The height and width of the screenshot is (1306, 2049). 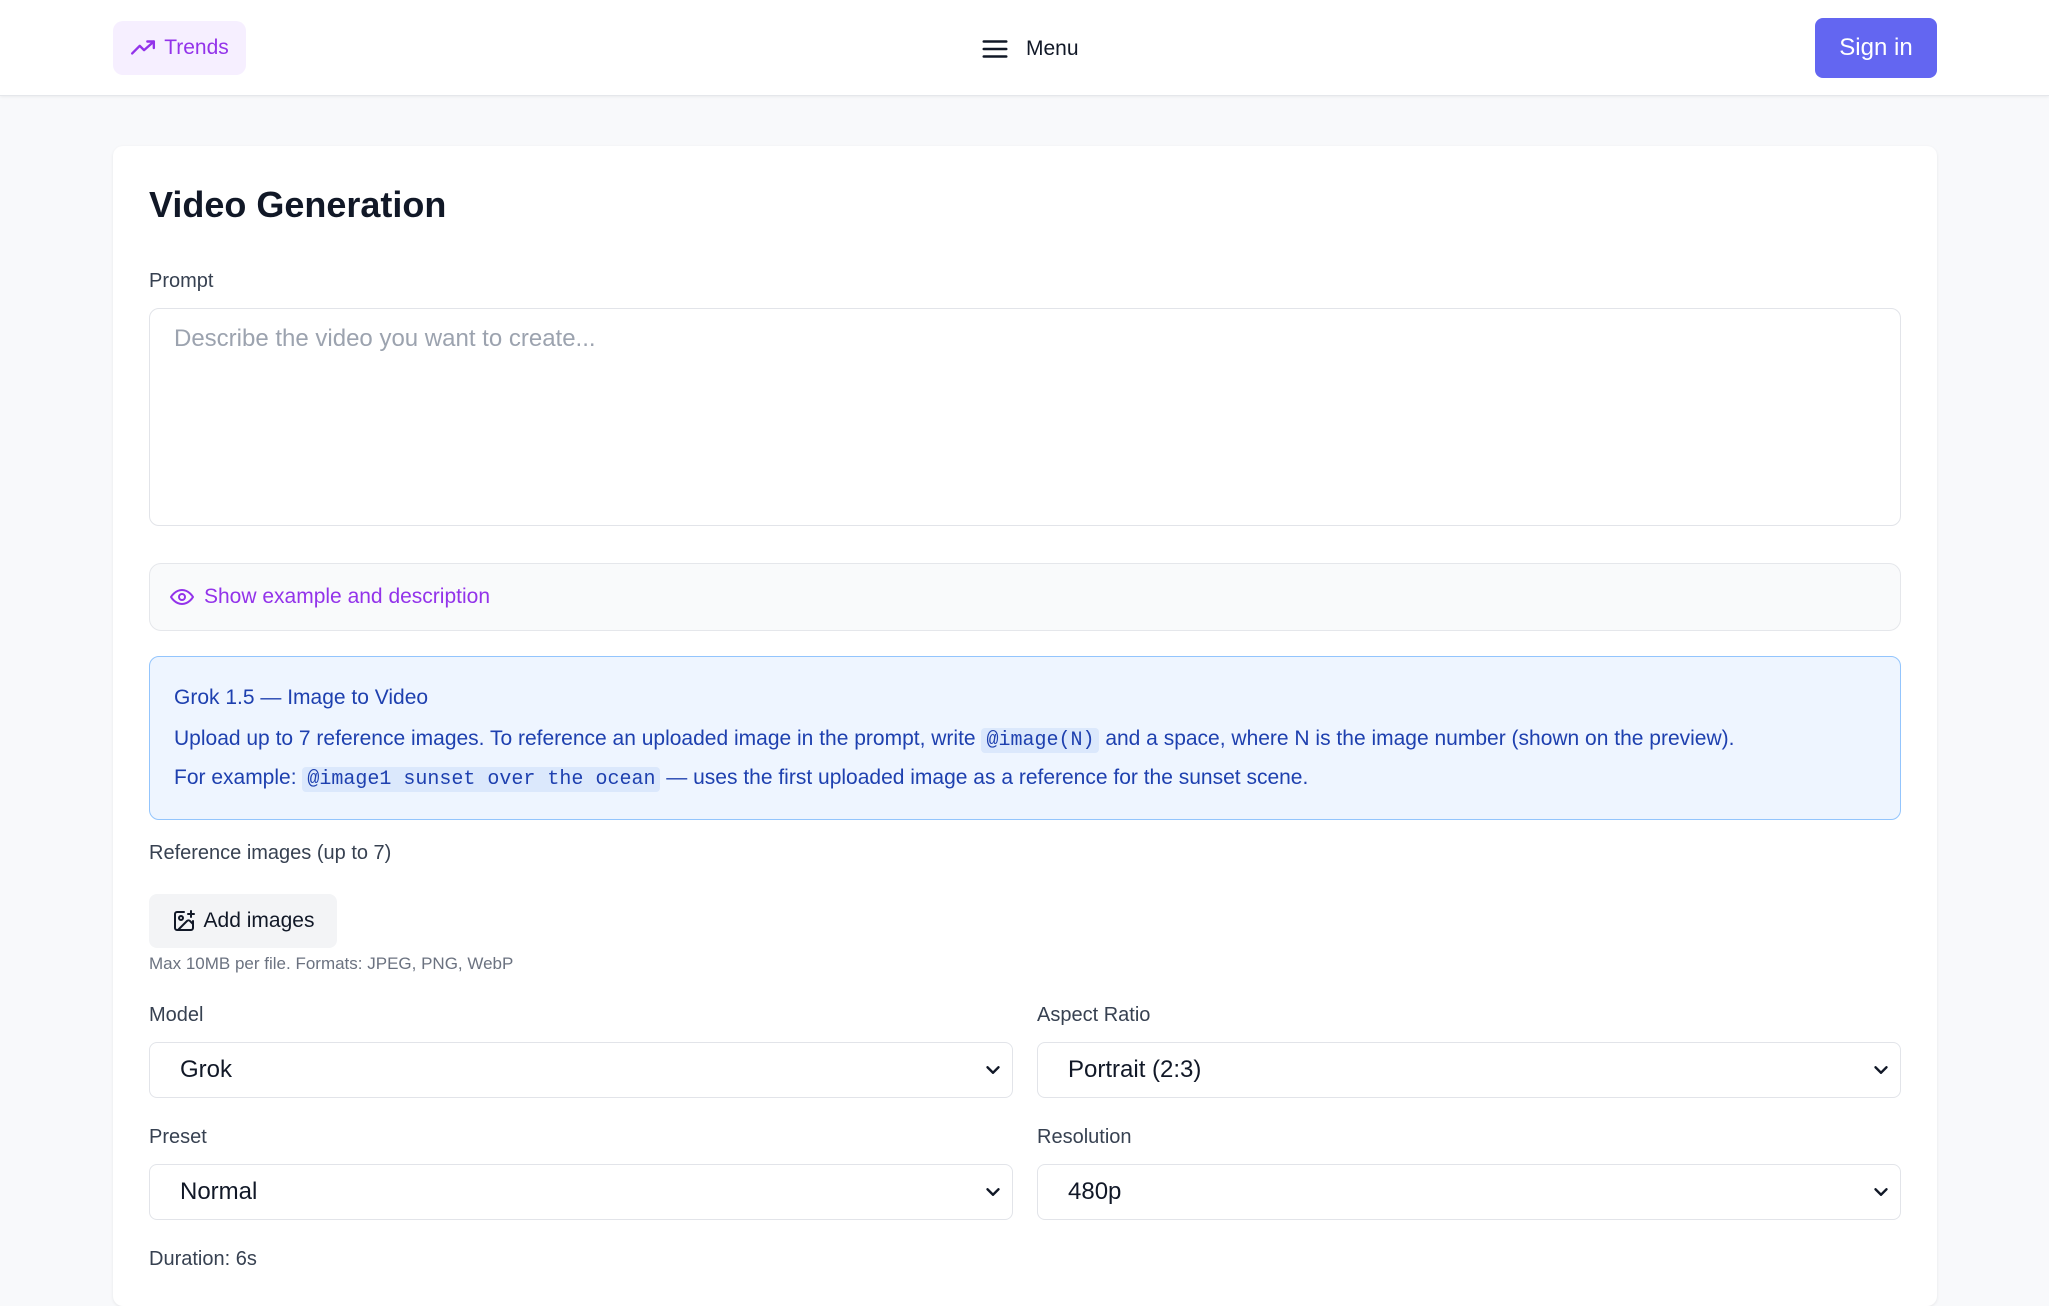 What do you see at coordinates (1084, 1137) in the screenshot?
I see `resolution-label: Resolution` at bounding box center [1084, 1137].